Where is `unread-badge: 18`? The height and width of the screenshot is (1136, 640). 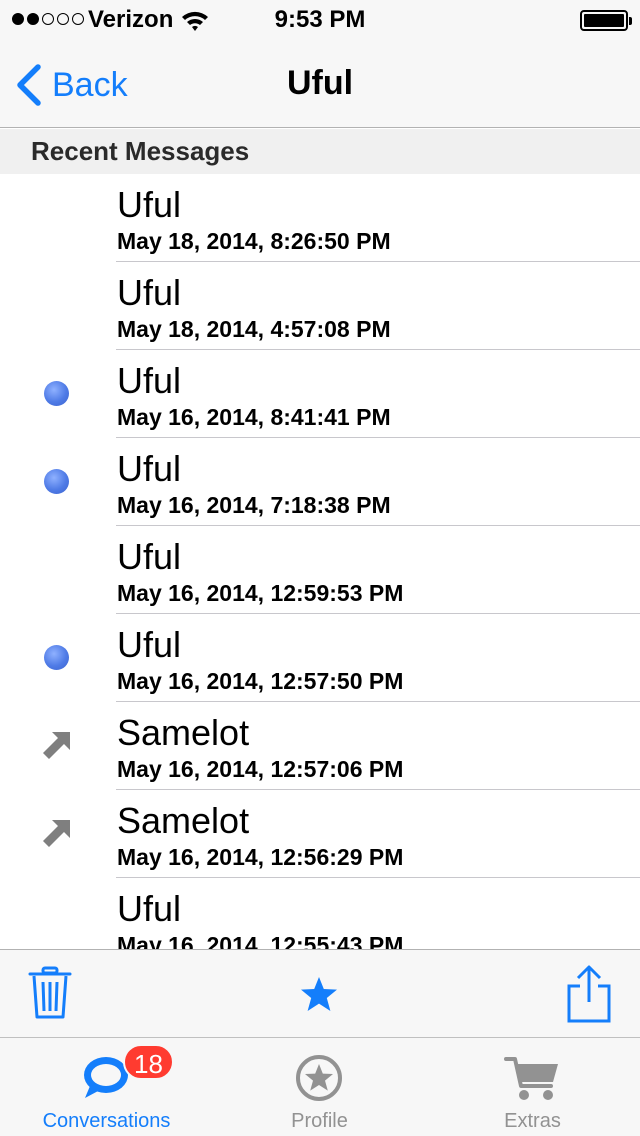
unread-badge: 18 is located at coordinates (148, 1062).